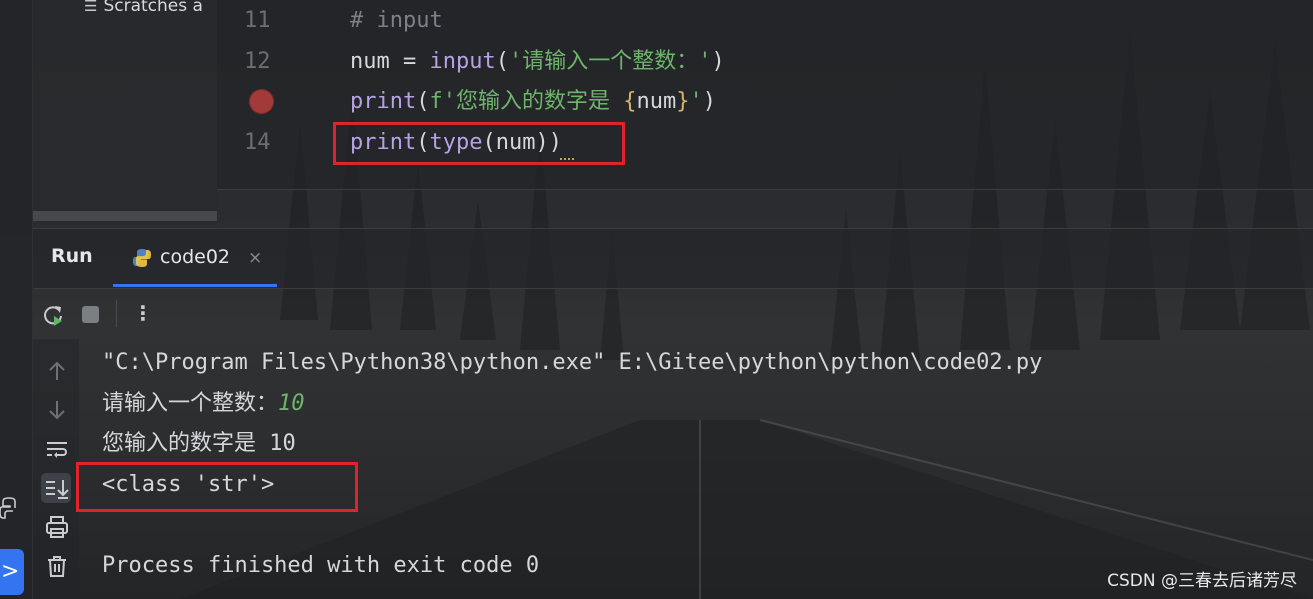  I want to click on code-token: num, so click(656, 101).